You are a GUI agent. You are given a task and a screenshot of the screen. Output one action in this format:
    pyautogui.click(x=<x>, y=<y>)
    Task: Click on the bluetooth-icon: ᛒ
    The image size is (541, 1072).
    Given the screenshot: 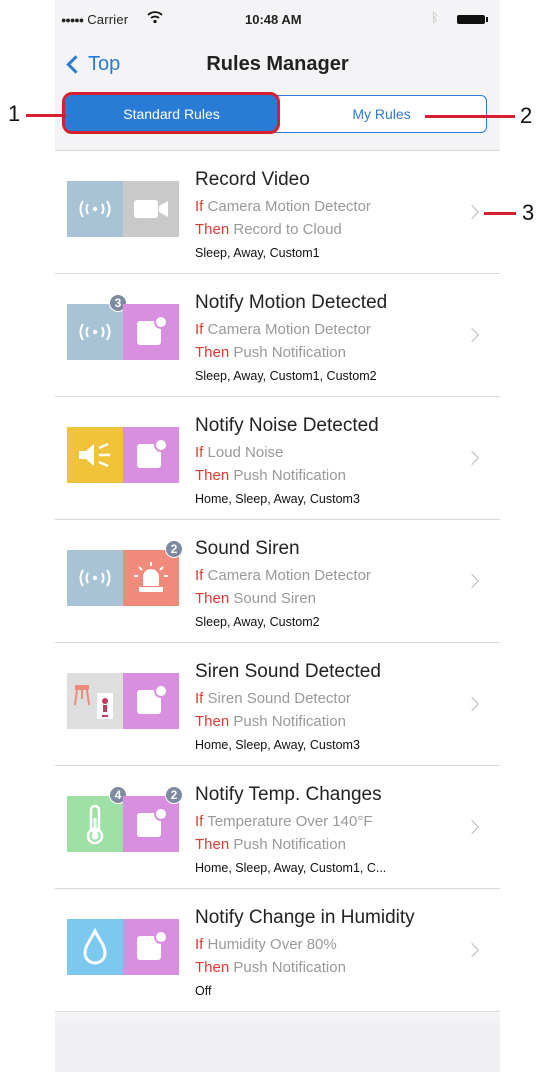 What is the action you would take?
    pyautogui.click(x=435, y=17)
    